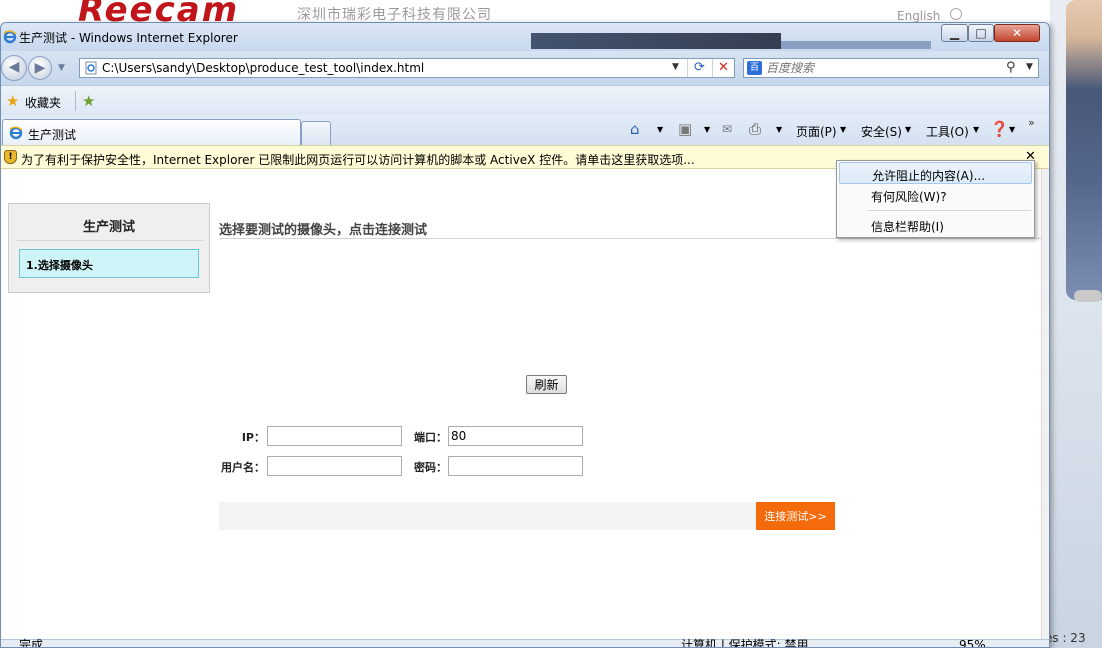  I want to click on window-title: 生产测试 - Windows Internet Explorer, so click(128, 38).